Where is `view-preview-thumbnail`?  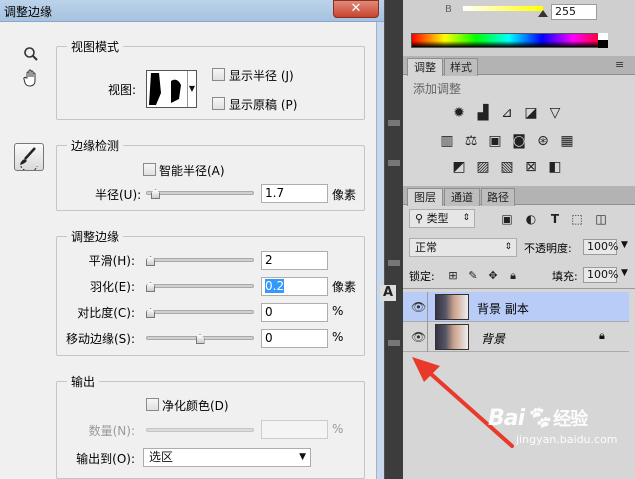 view-preview-thumbnail is located at coordinates (167, 89).